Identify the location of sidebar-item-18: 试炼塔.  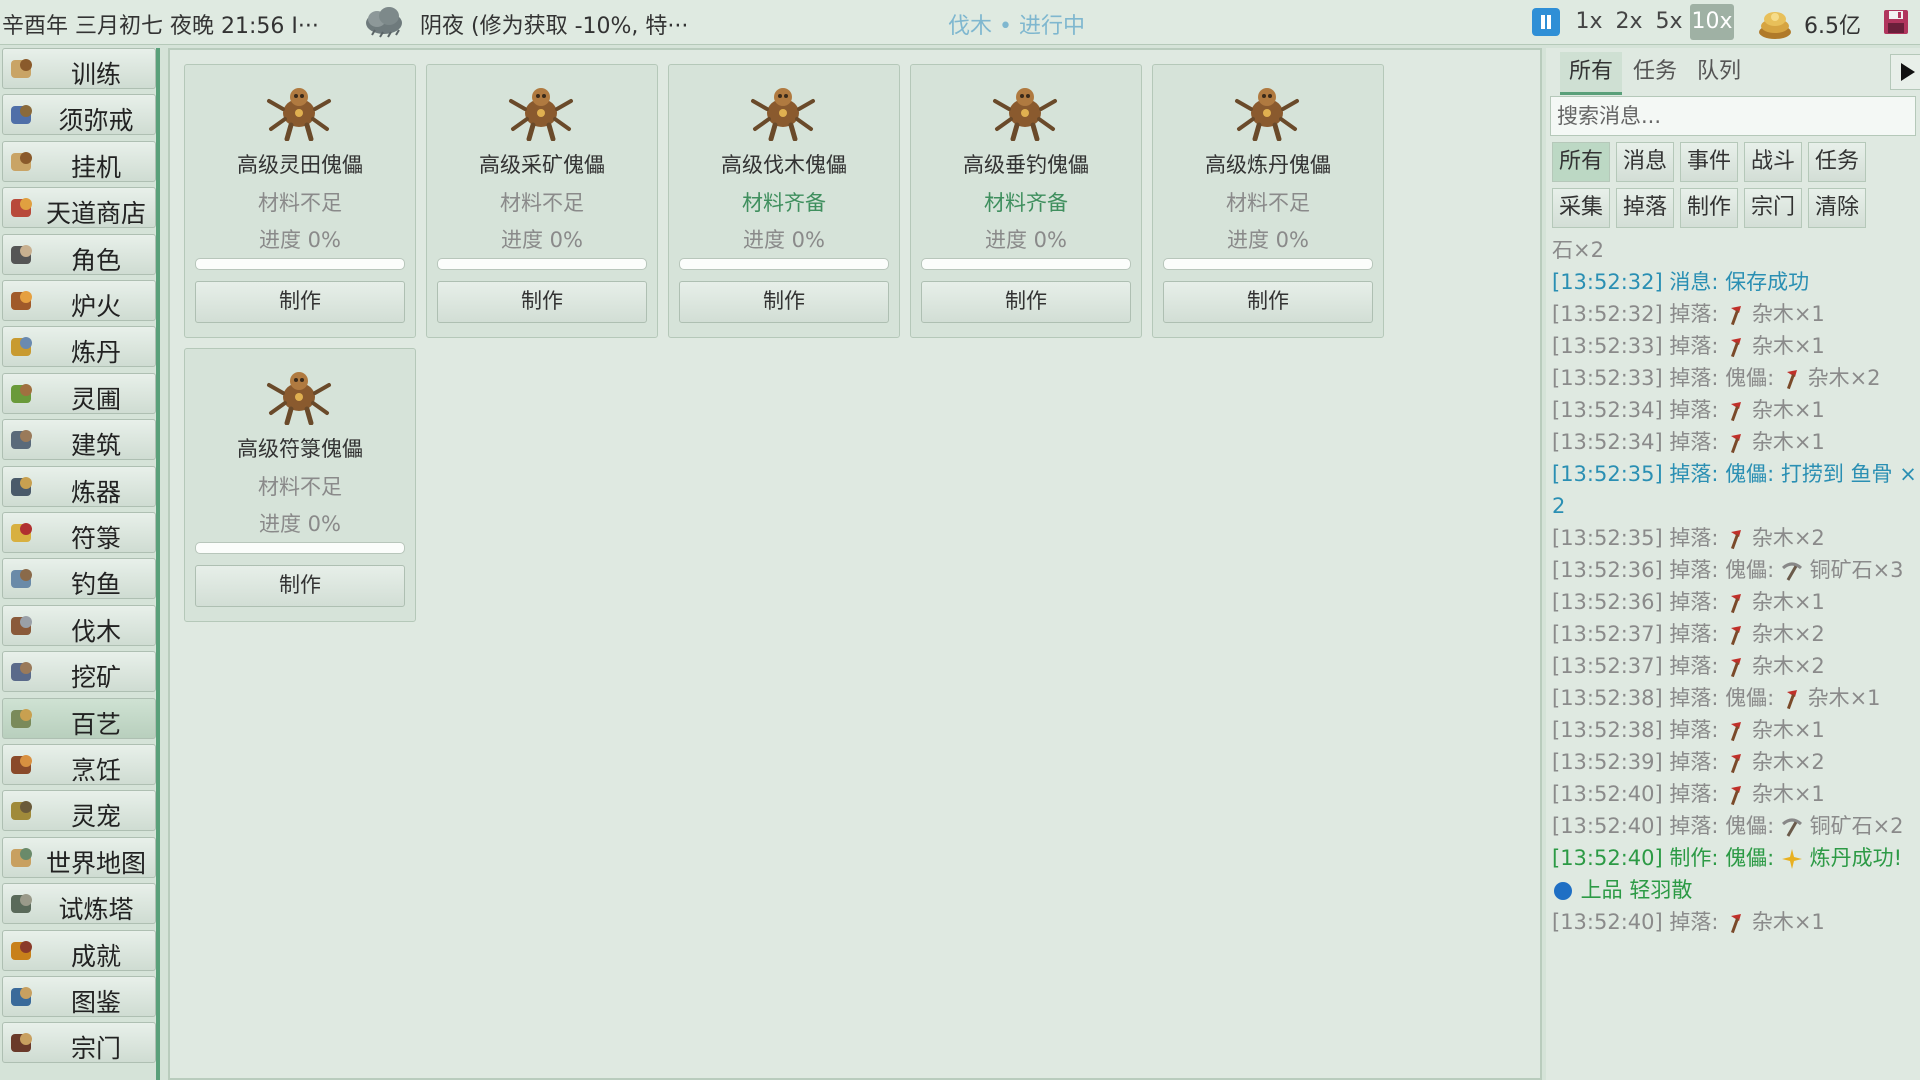
(79, 904).